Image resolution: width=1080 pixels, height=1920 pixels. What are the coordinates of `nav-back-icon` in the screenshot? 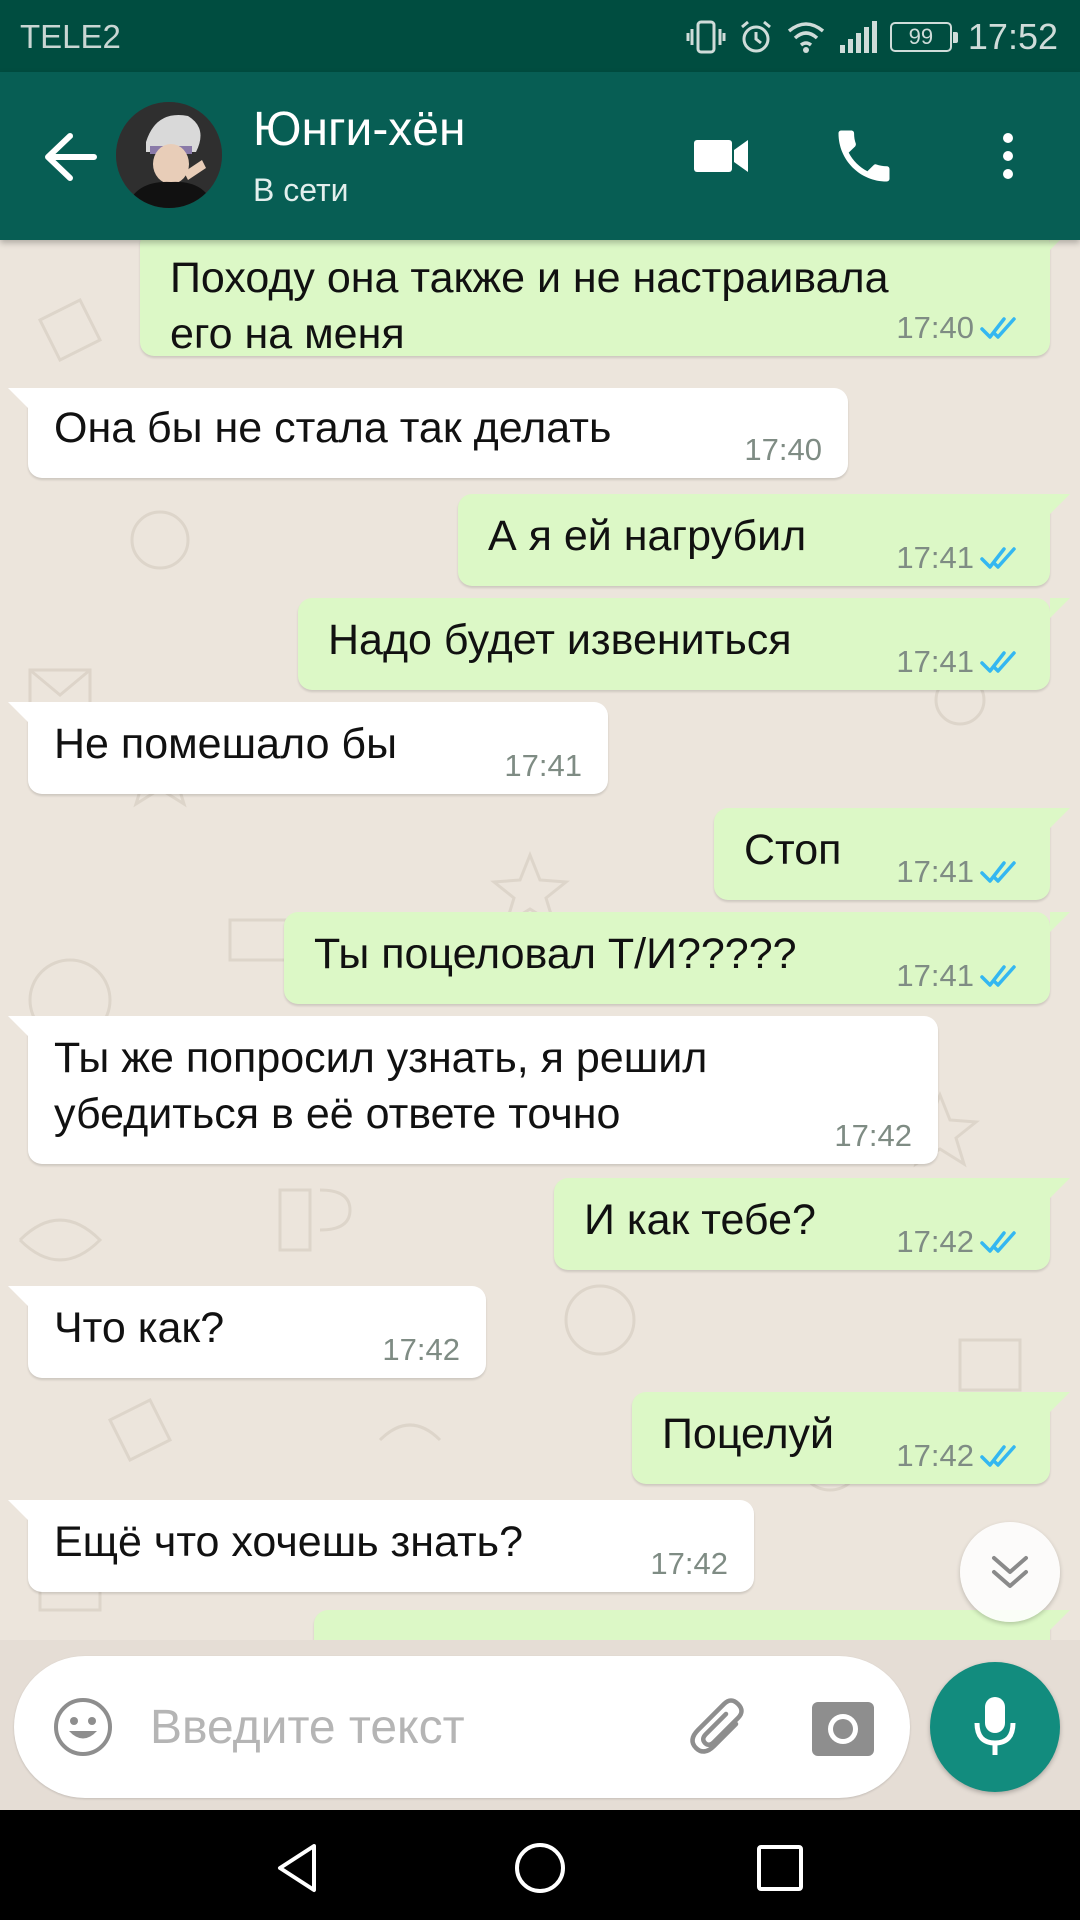 It's located at (297, 1868).